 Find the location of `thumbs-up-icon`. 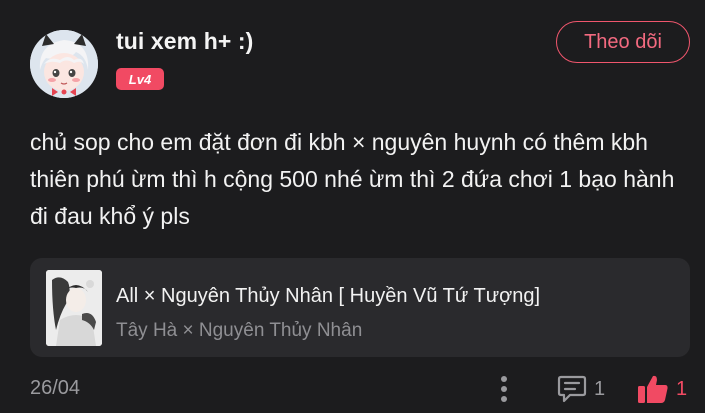

thumbs-up-icon is located at coordinates (653, 389).